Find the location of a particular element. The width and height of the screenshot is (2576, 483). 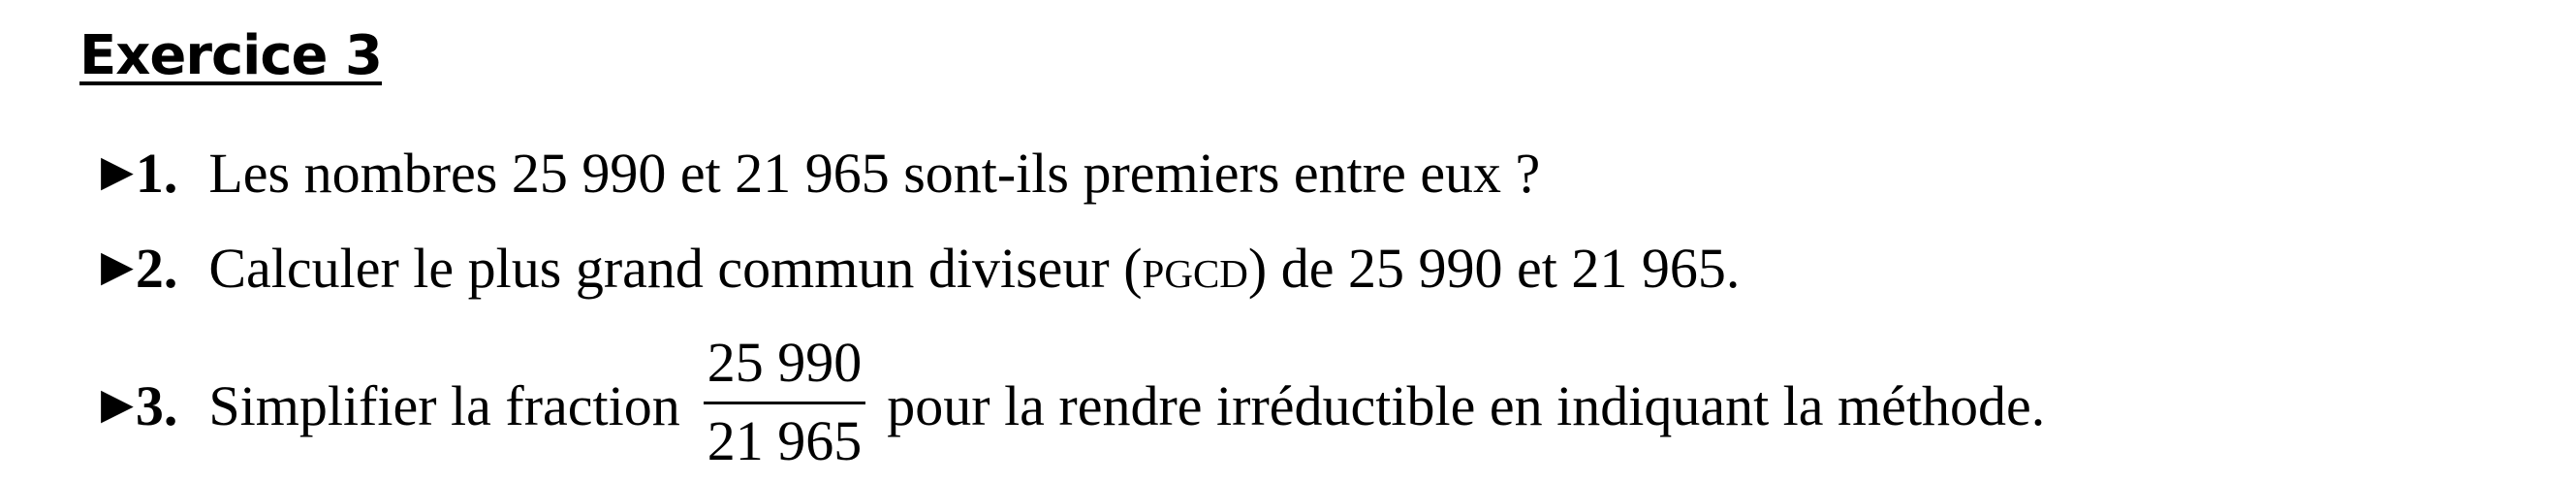

question-number: 2. is located at coordinates (156, 268).